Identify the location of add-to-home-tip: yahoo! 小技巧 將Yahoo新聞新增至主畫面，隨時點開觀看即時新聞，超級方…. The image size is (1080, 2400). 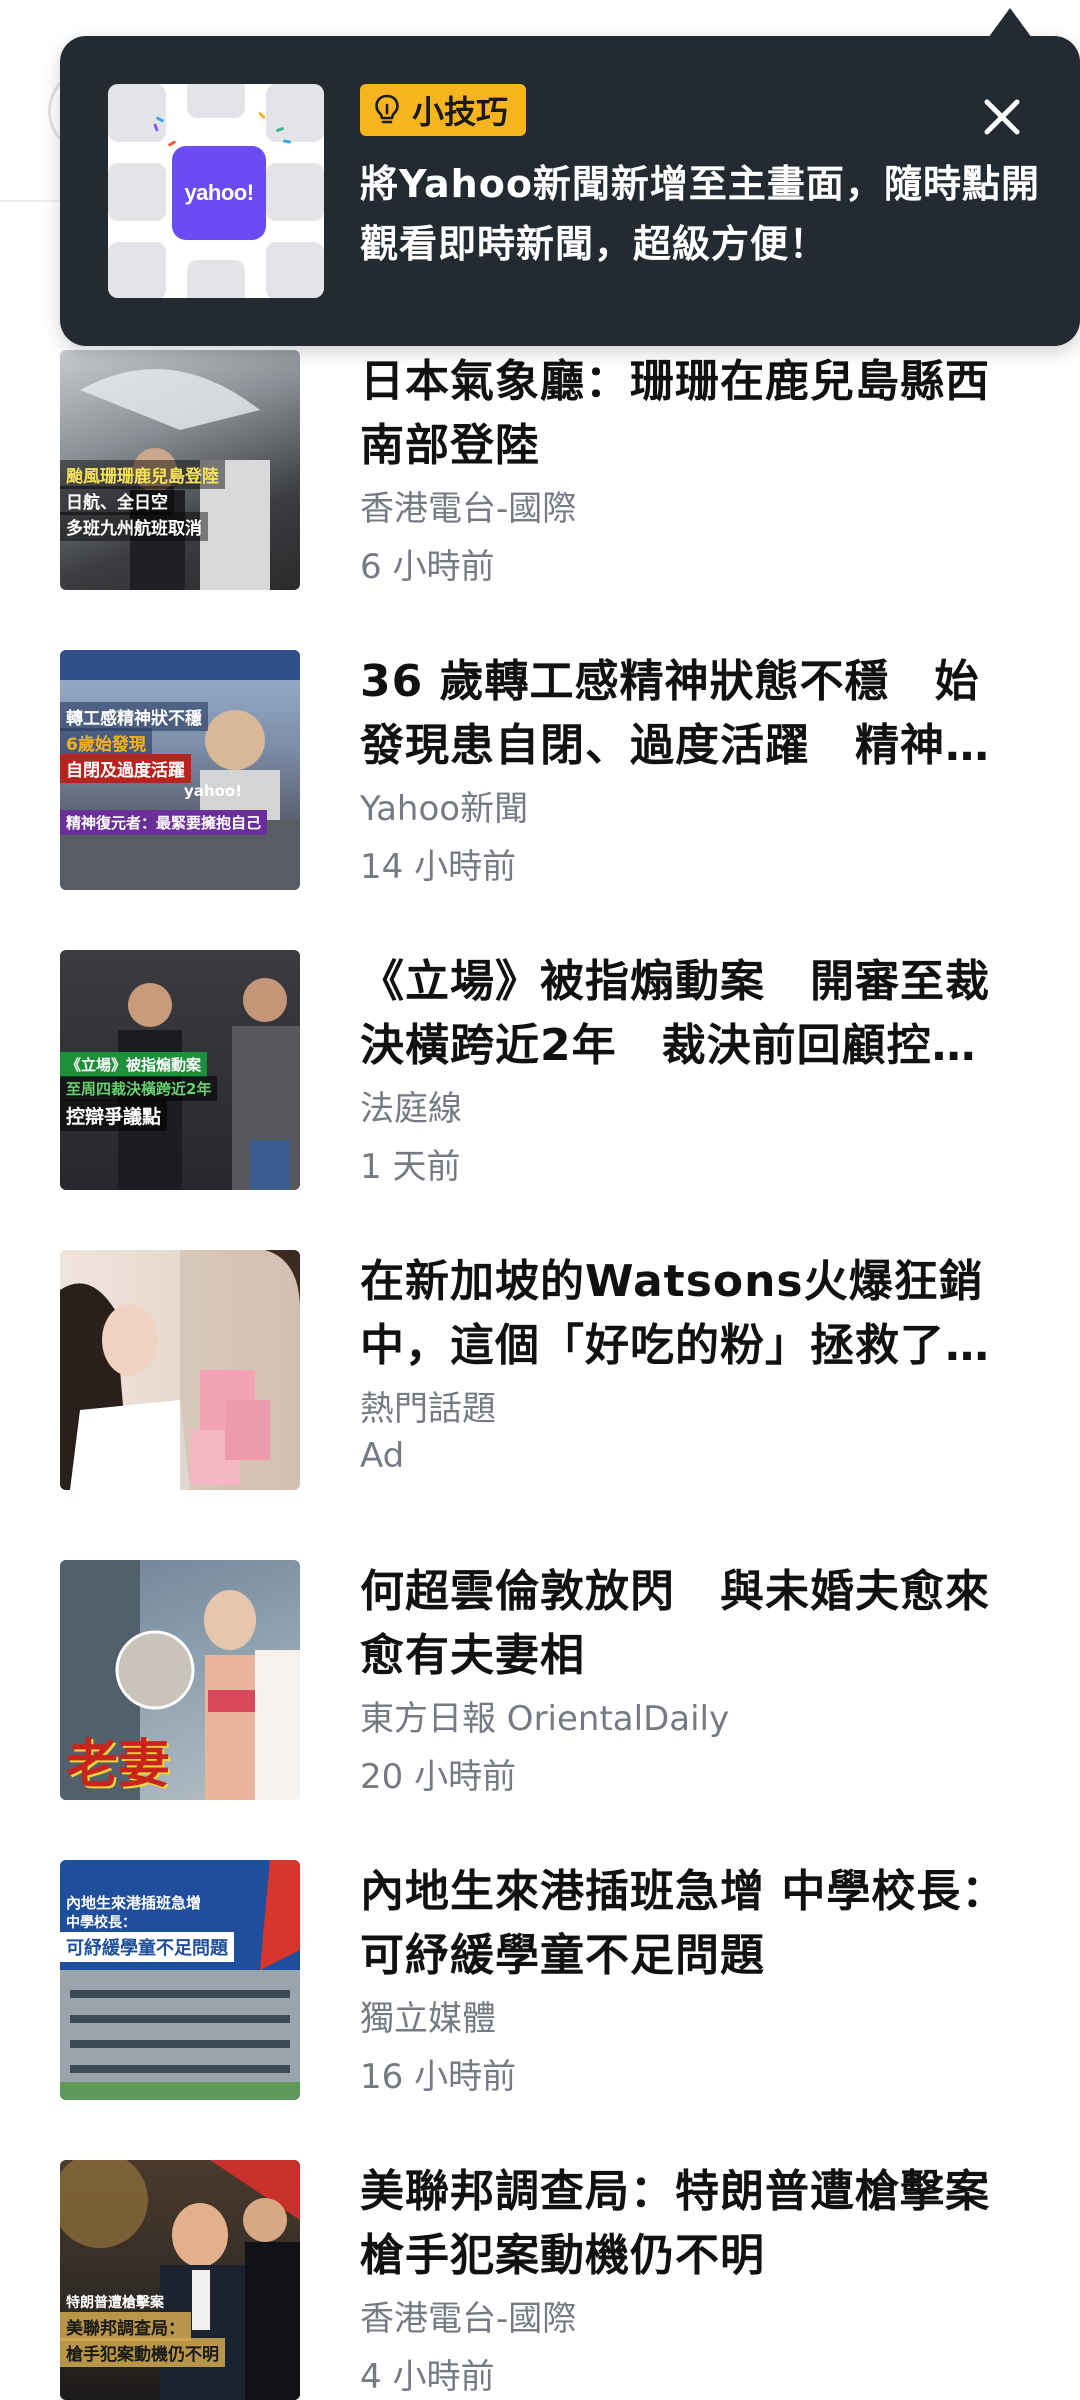
(570, 191).